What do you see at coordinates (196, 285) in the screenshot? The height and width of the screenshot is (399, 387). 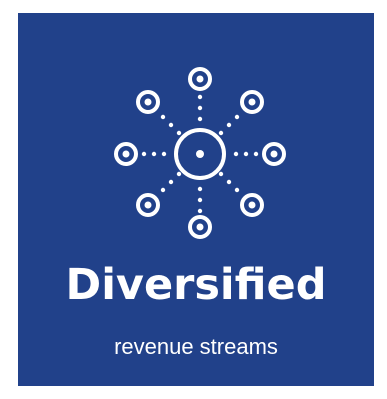 I see `headline-text: Diversified` at bounding box center [196, 285].